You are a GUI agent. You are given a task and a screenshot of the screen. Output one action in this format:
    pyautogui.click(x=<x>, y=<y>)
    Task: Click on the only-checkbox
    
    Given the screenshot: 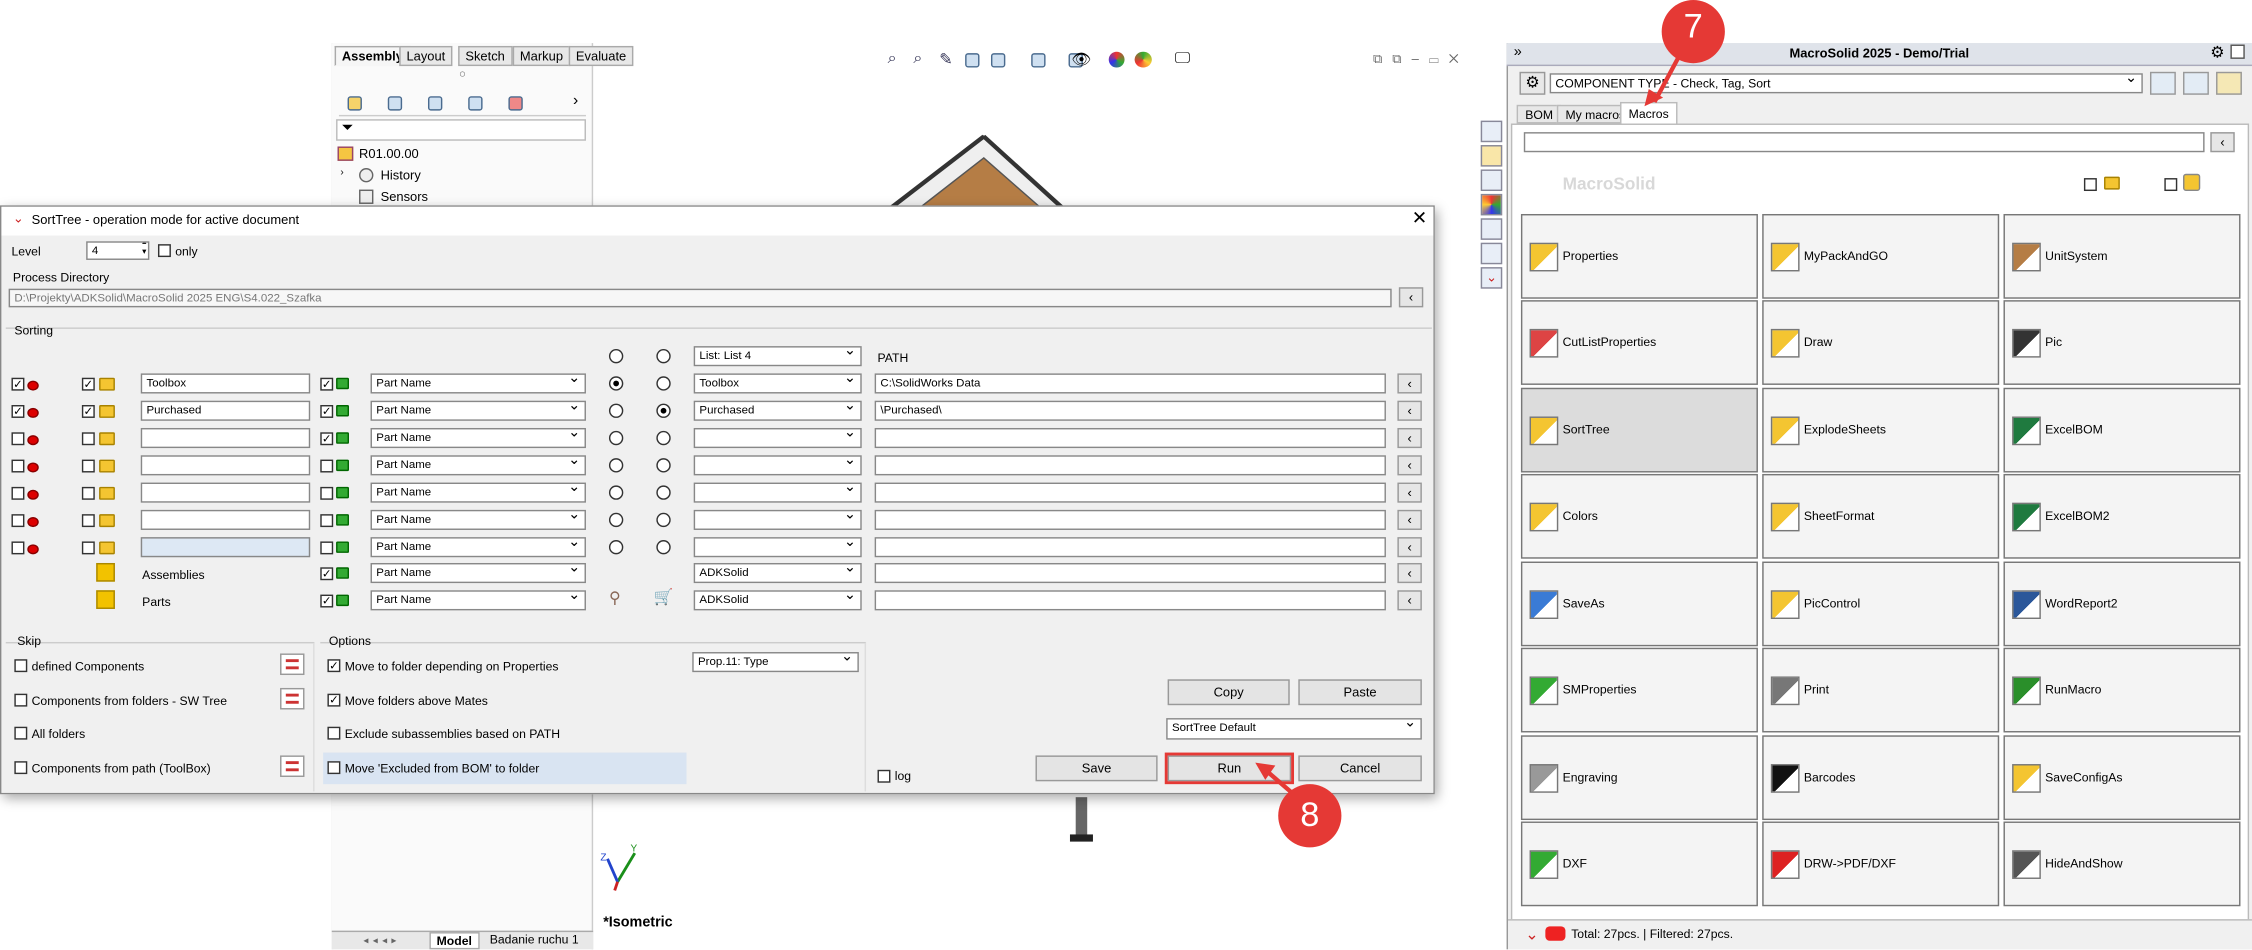 What is the action you would take?
    pyautogui.click(x=164, y=251)
    